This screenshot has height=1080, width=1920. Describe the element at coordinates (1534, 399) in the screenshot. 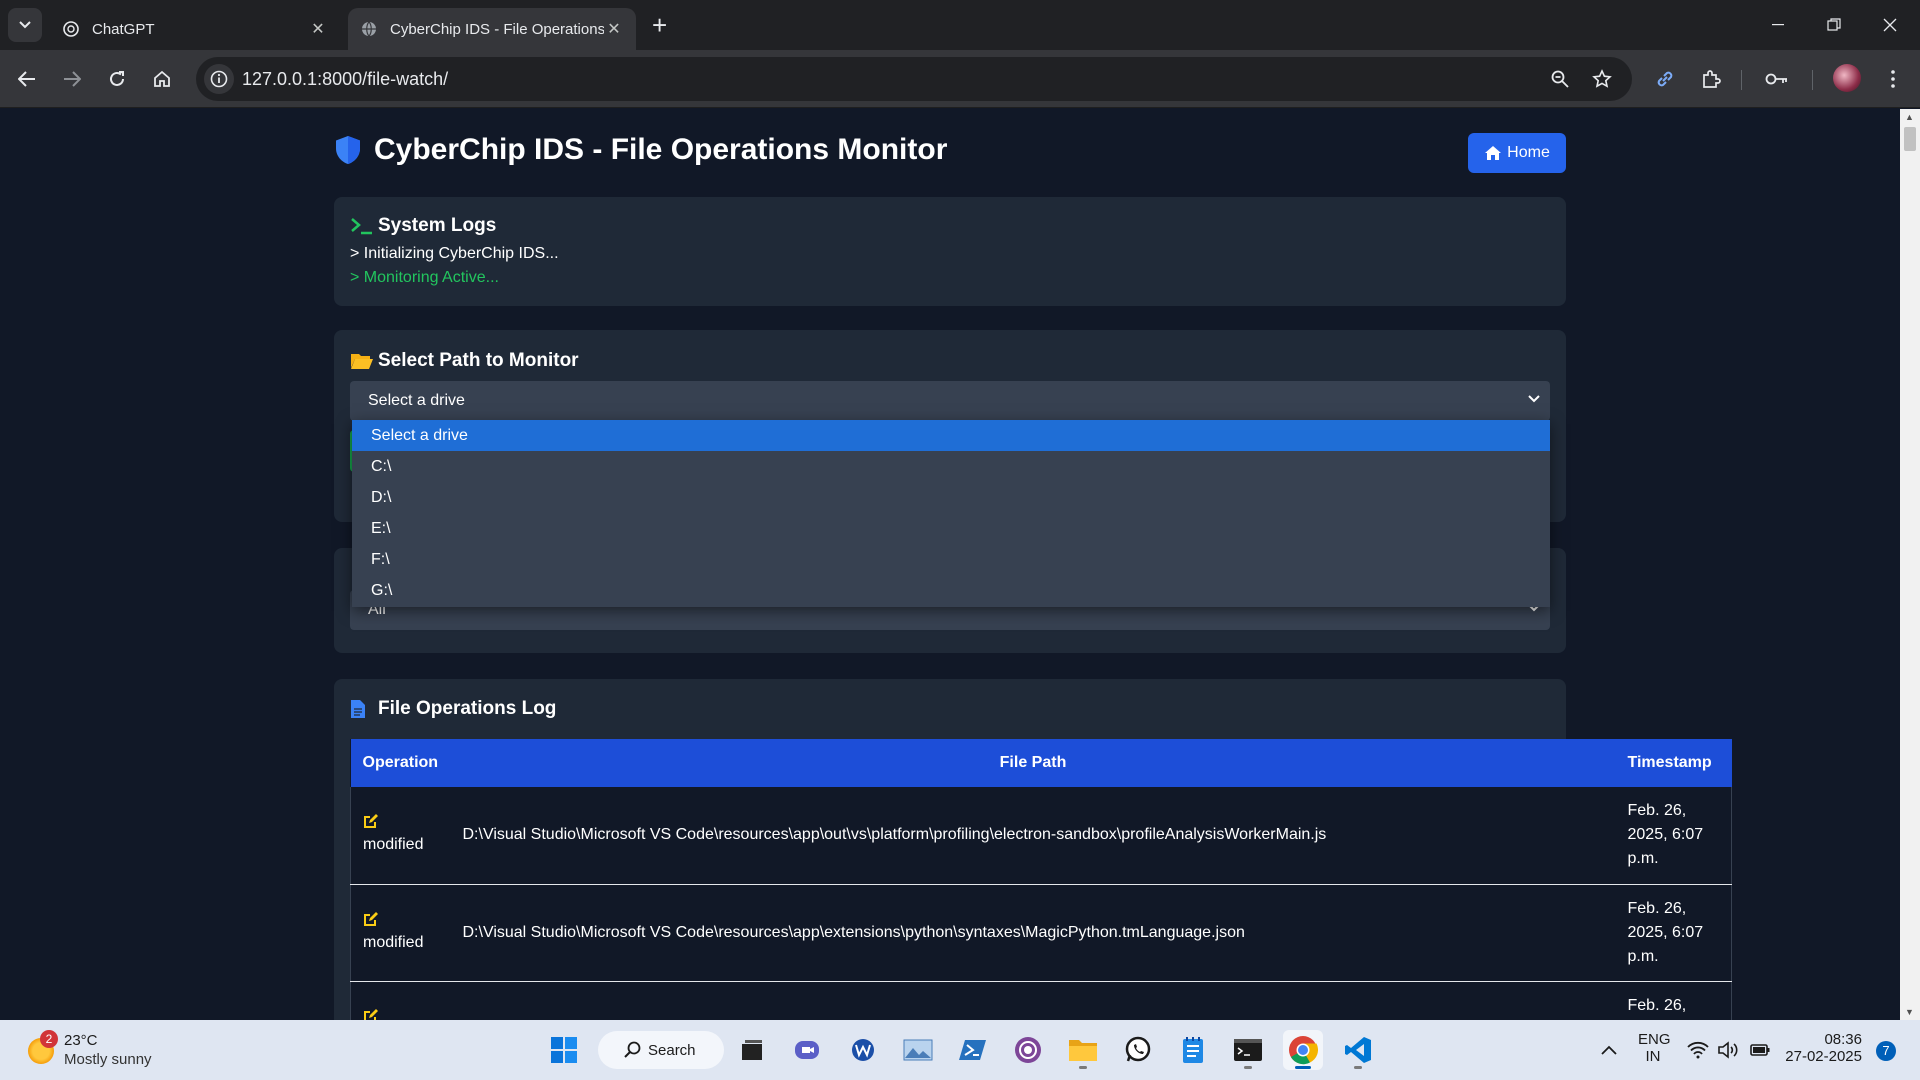

I see `chevron-down-icon` at that location.